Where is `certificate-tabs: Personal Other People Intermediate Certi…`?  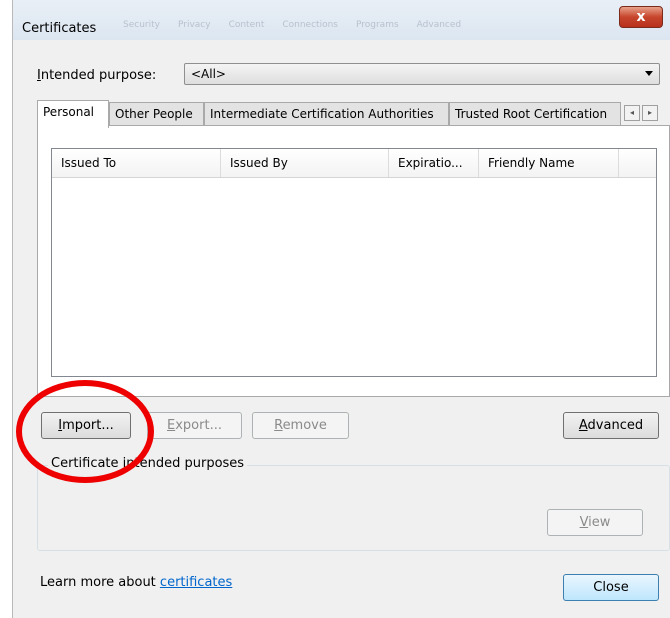
certificate-tabs: Personal Other People Intermediate Certi… is located at coordinates (350, 114).